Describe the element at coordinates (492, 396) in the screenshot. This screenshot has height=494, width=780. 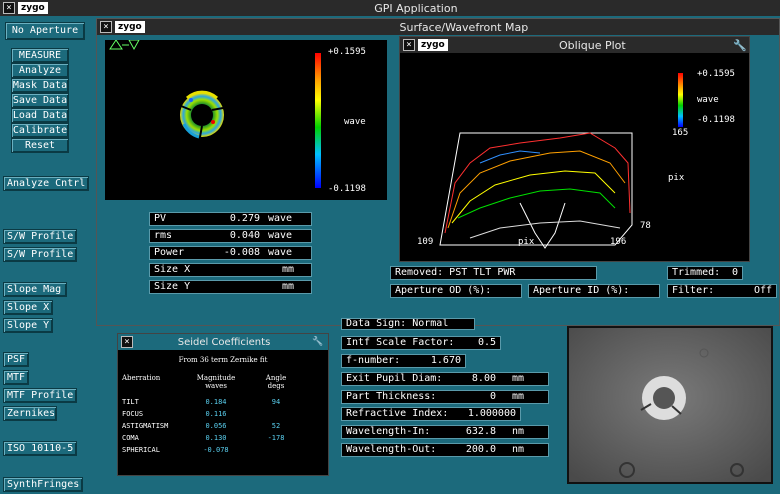
I see `param-value: 0` at that location.